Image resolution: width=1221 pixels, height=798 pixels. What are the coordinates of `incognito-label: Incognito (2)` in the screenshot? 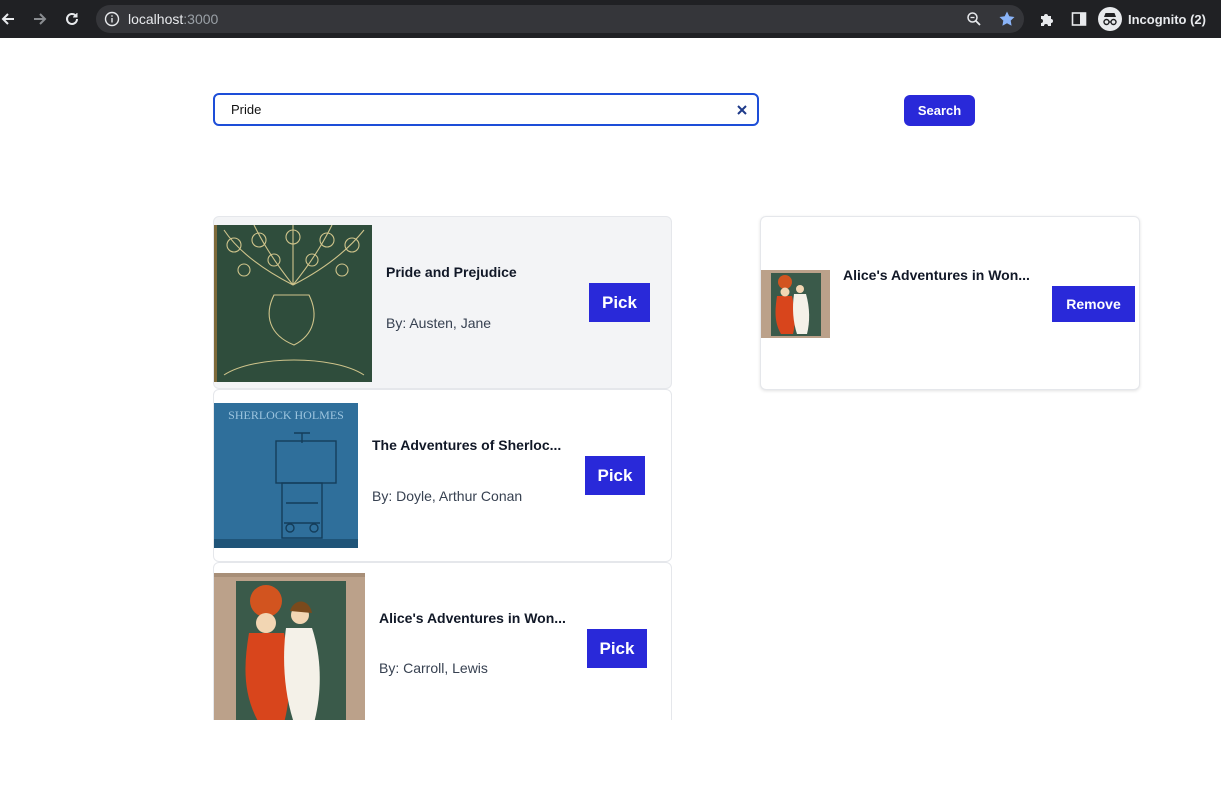 It's located at (1167, 19).